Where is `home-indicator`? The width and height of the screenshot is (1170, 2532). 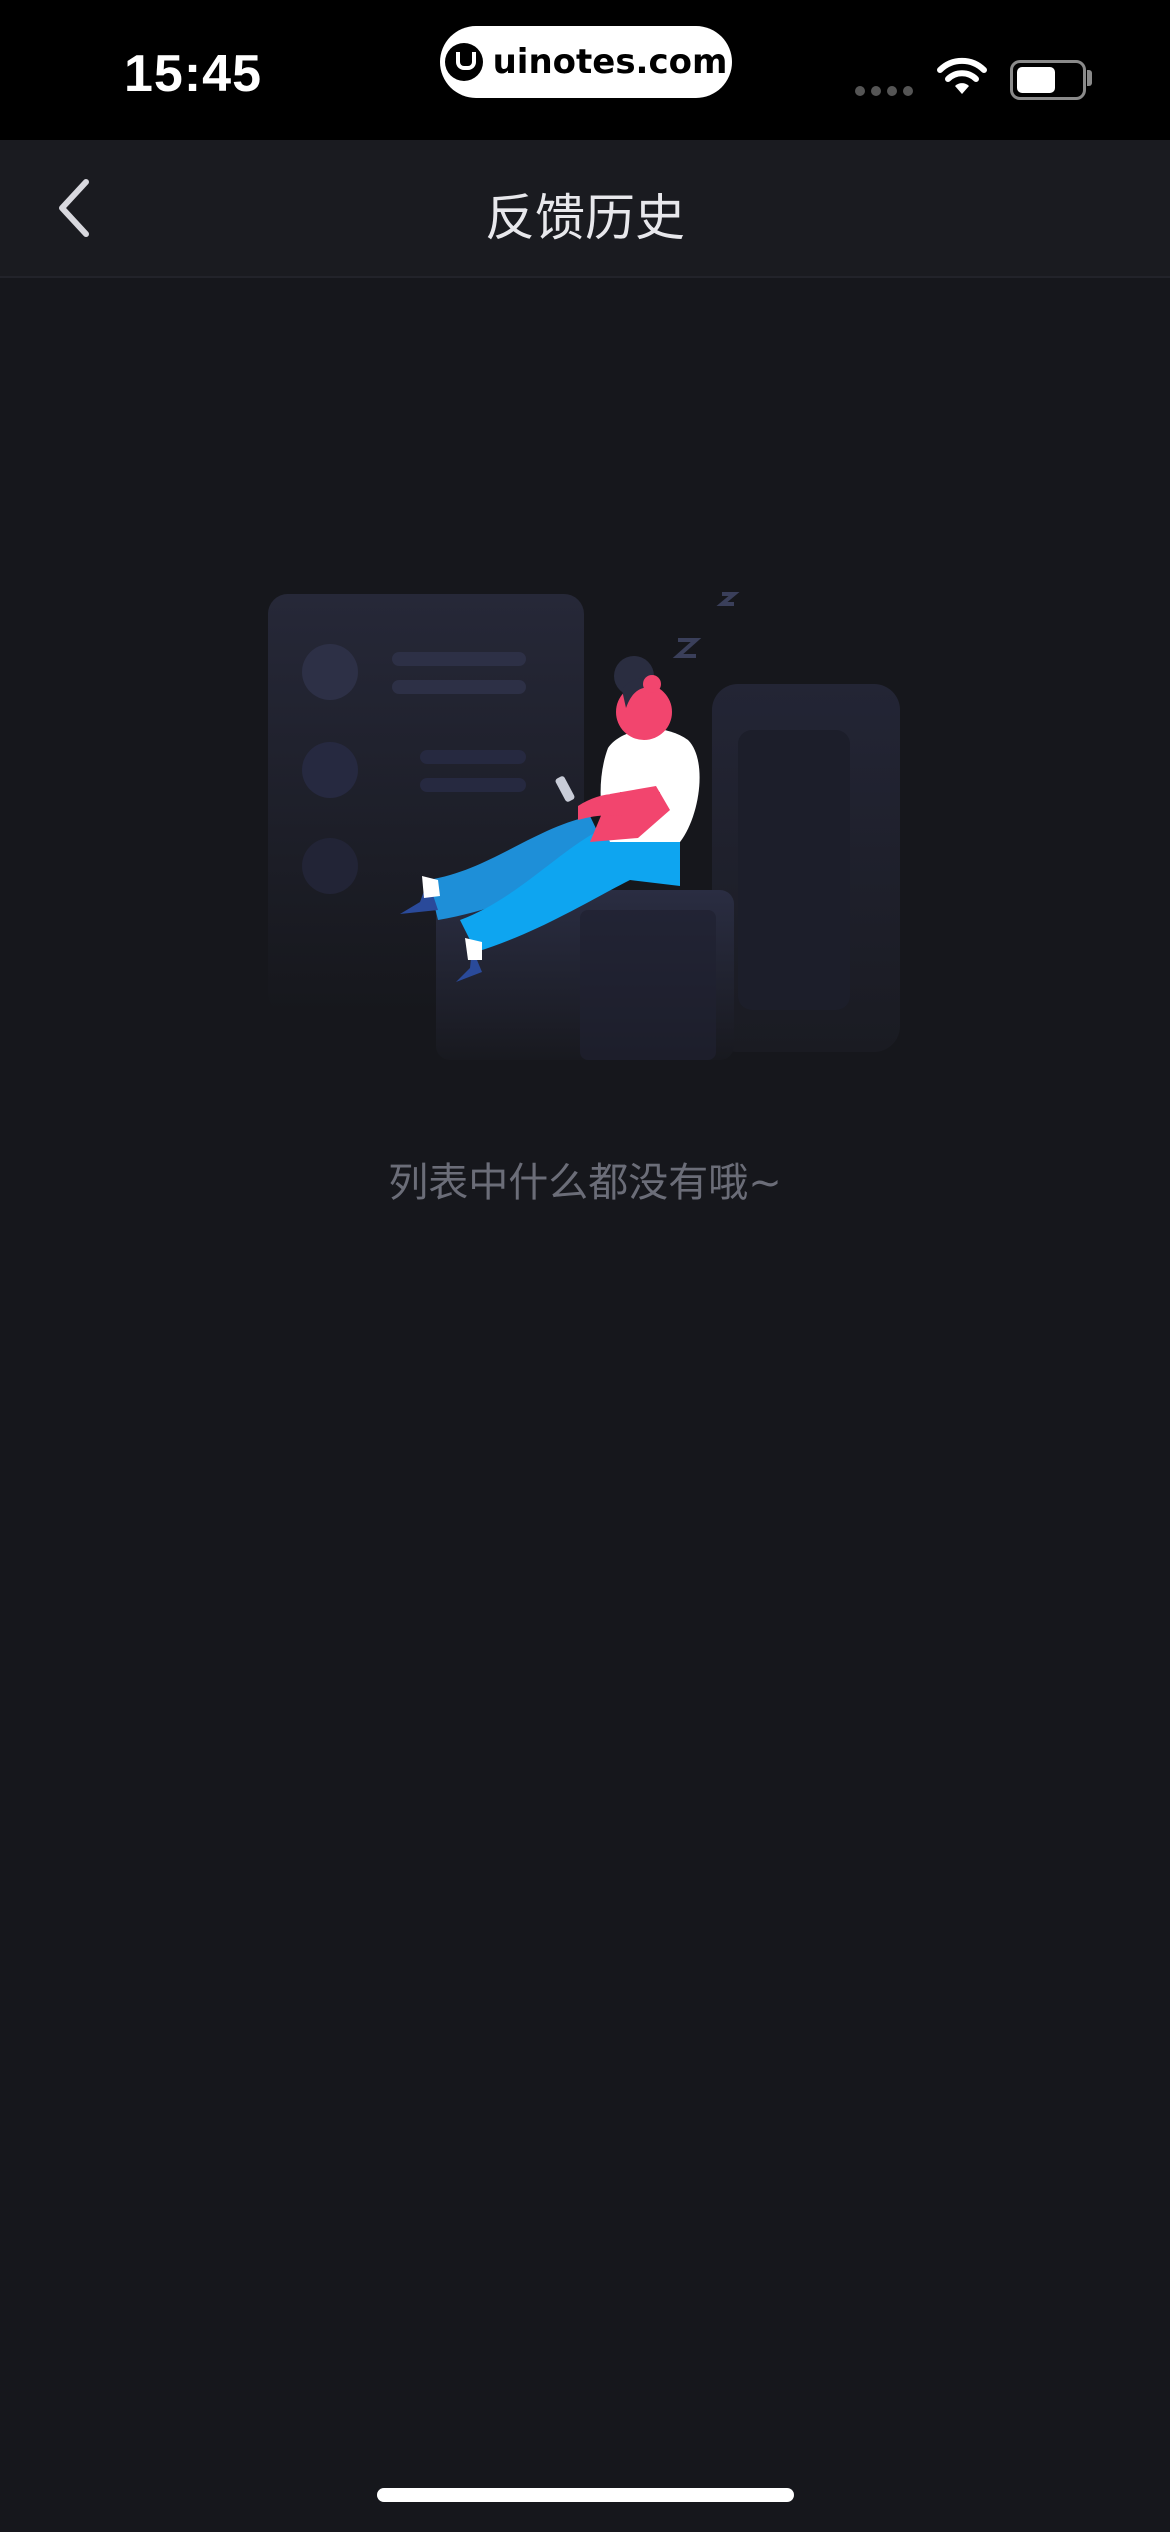 home-indicator is located at coordinates (585, 2495).